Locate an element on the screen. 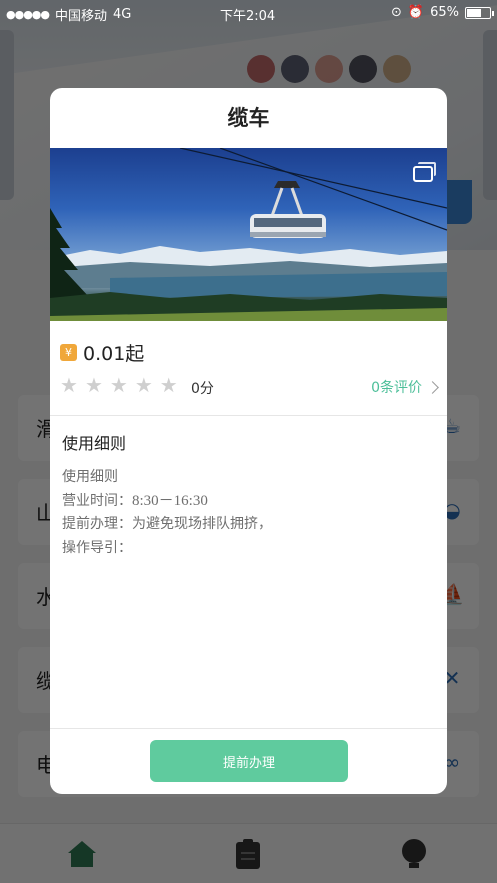  yen-icon: ¥ is located at coordinates (68, 352).